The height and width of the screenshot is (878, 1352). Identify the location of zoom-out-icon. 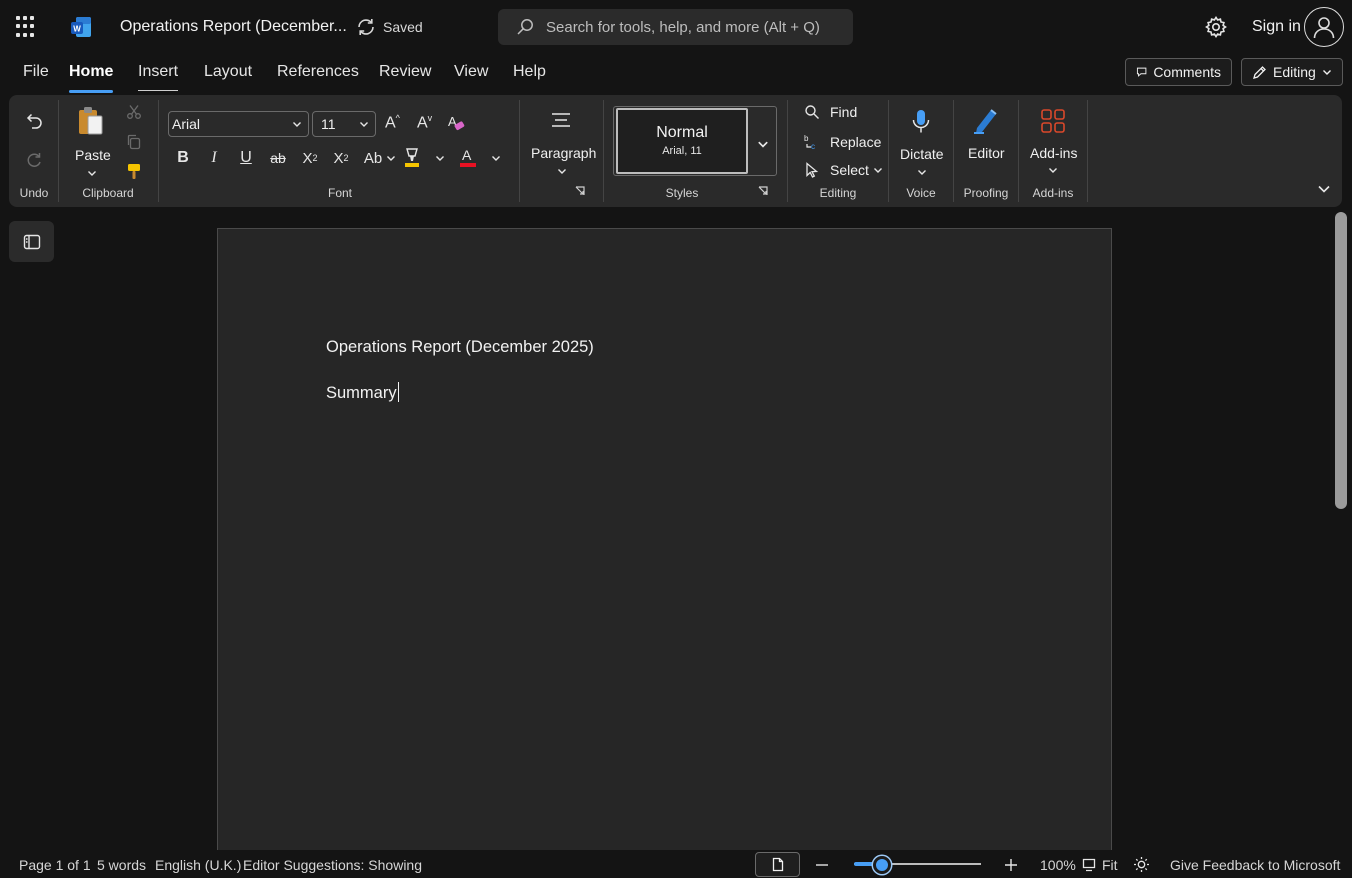
(822, 865).